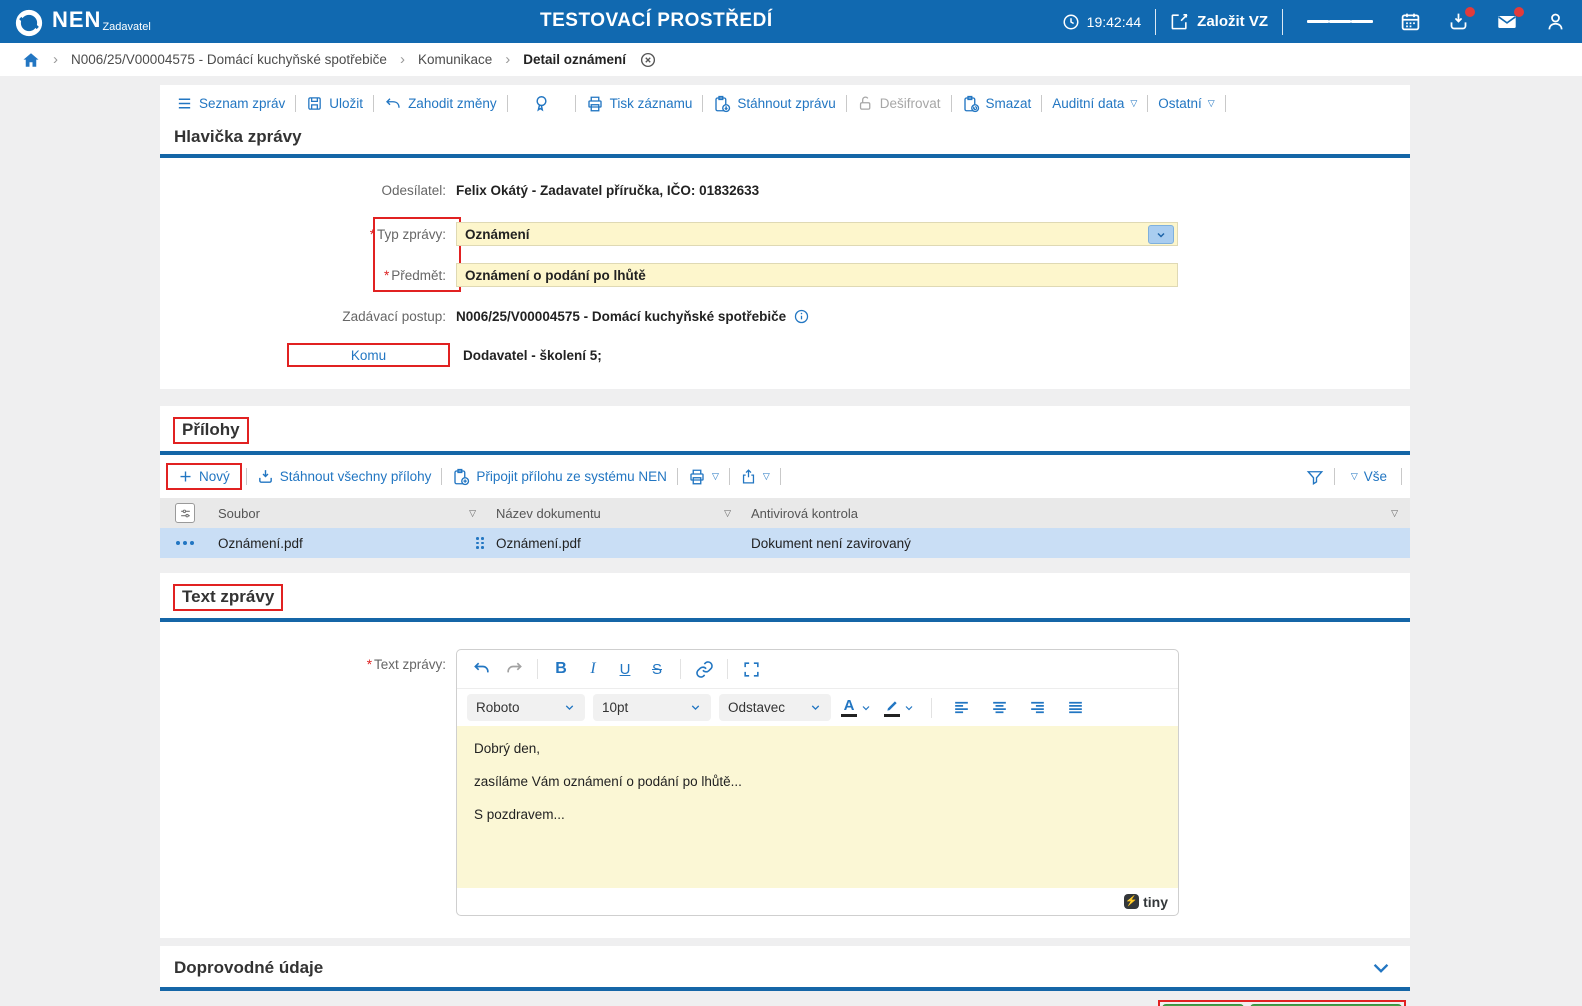 The height and width of the screenshot is (1006, 1582). Describe the element at coordinates (831, 543) in the screenshot. I see `attachment-antivirus-status: Dokument není zavirovaný` at that location.